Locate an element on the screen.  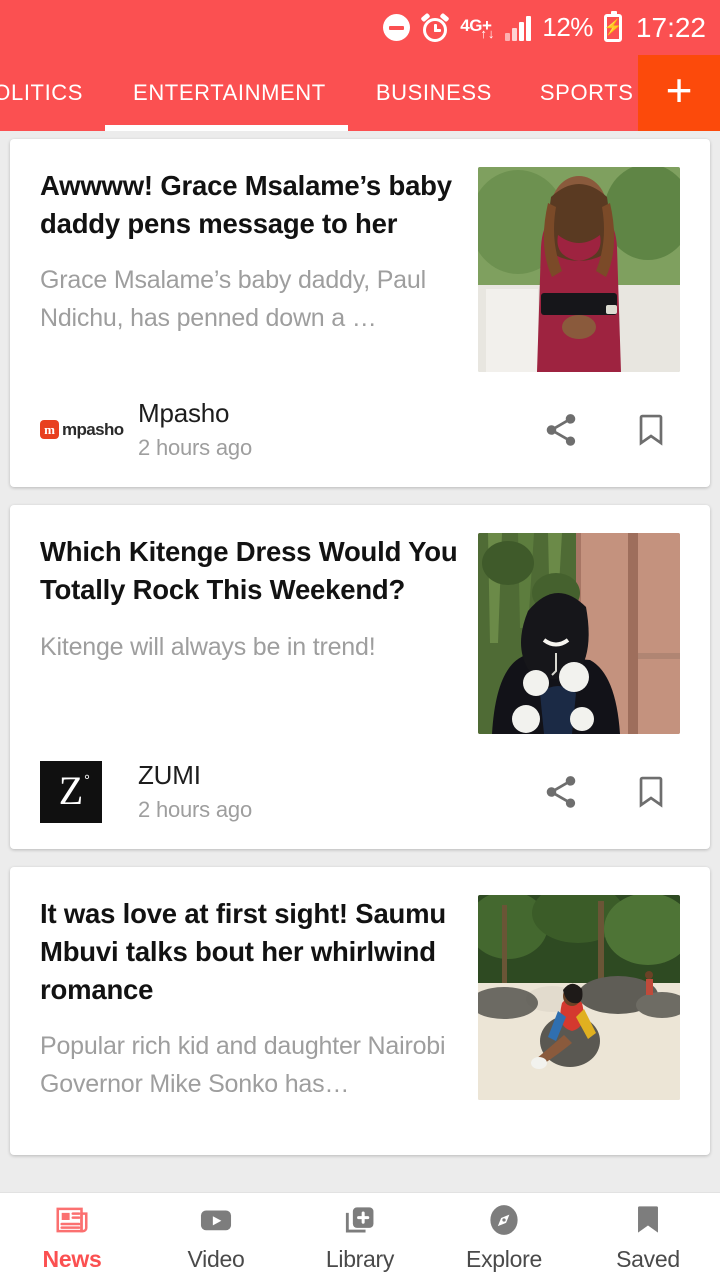
publisher-logo: m mpasho is located at coordinates (82, 430).